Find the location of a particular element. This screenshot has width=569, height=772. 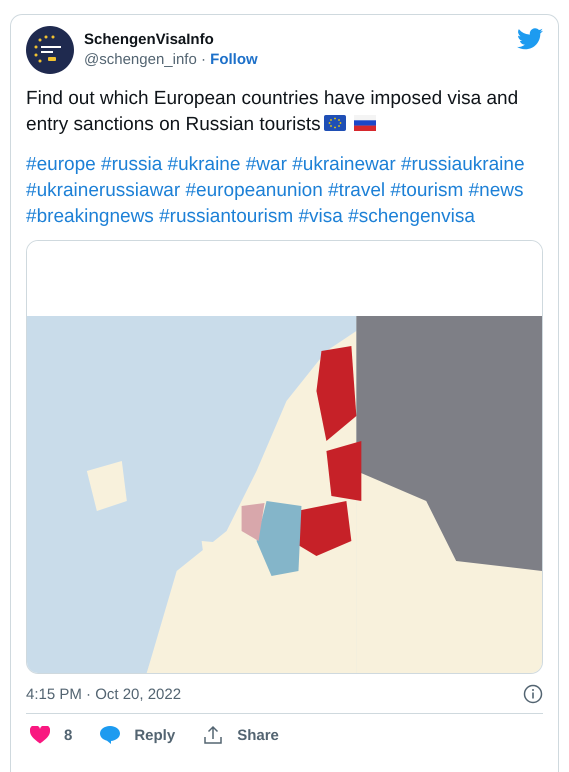

share-link: Share is located at coordinates (258, 735).